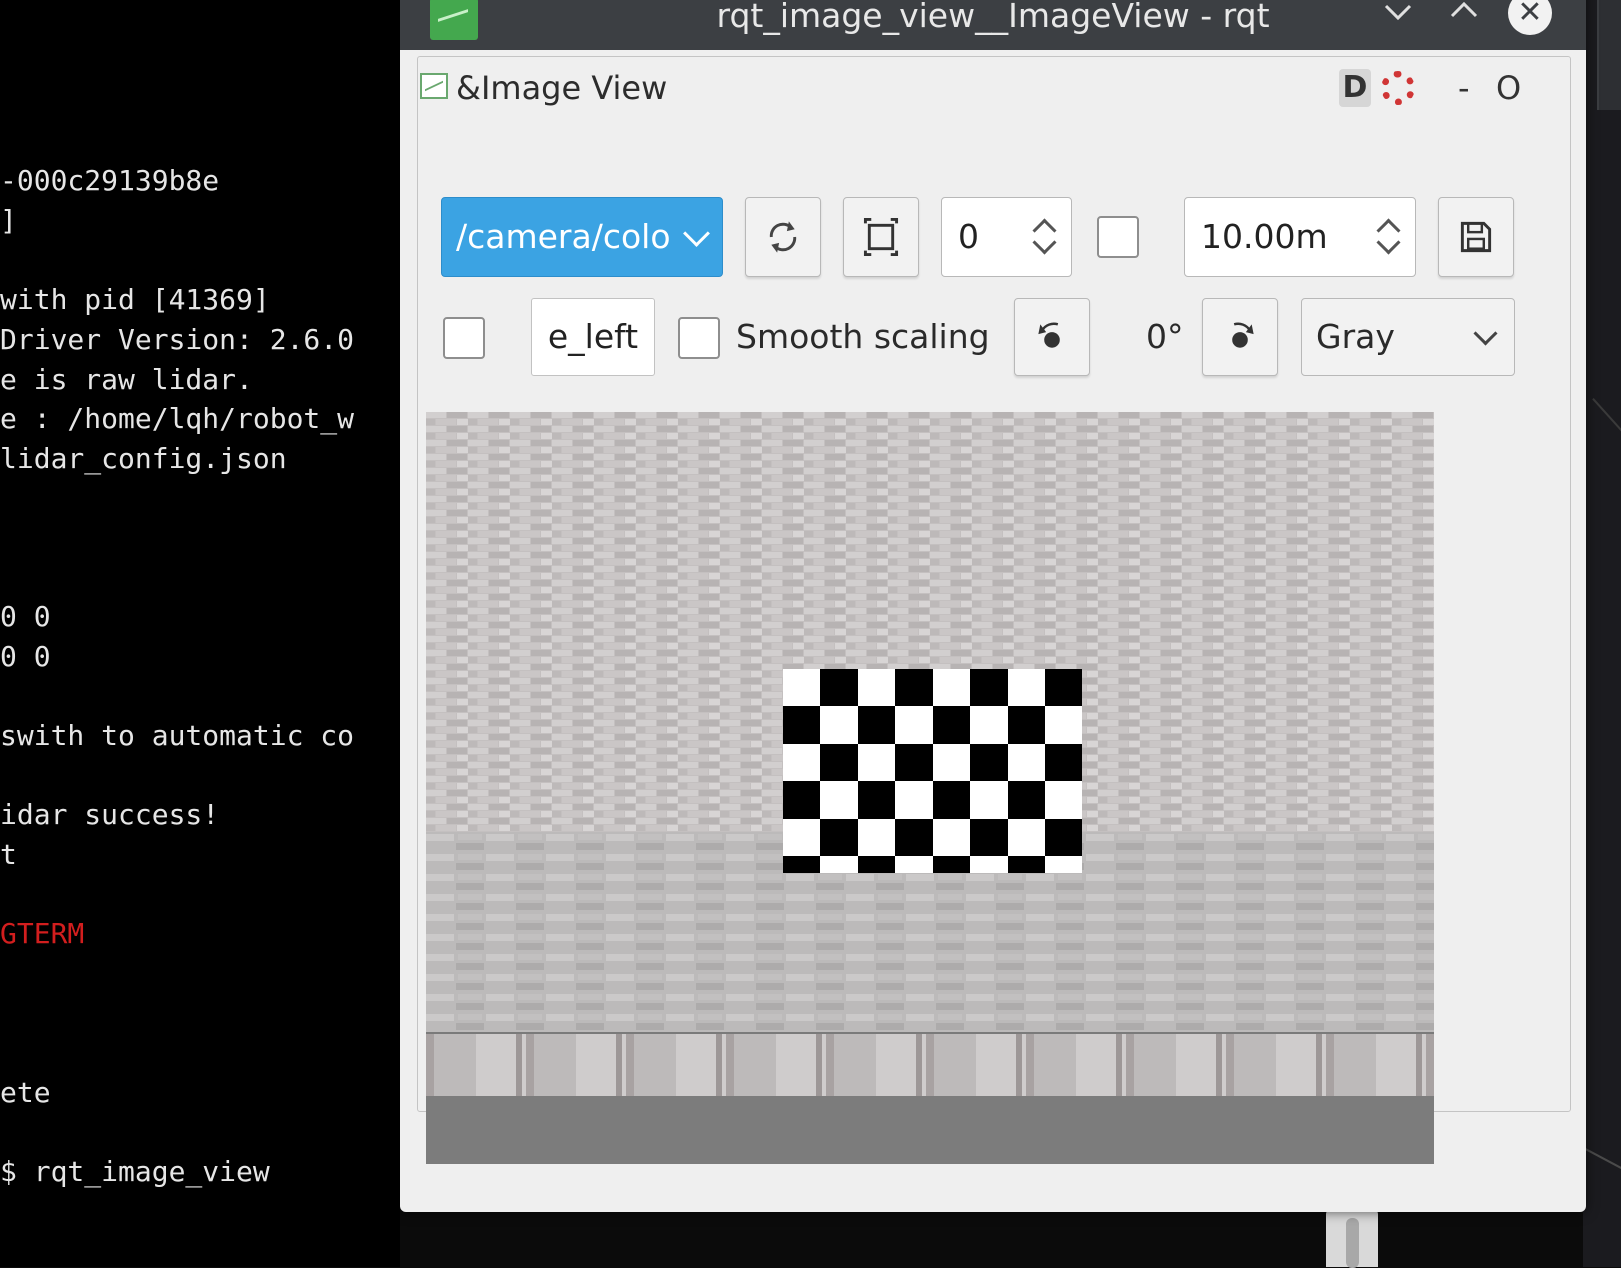  What do you see at coordinates (1118, 237) in the screenshot?
I see `dynamic-range-checkbox` at bounding box center [1118, 237].